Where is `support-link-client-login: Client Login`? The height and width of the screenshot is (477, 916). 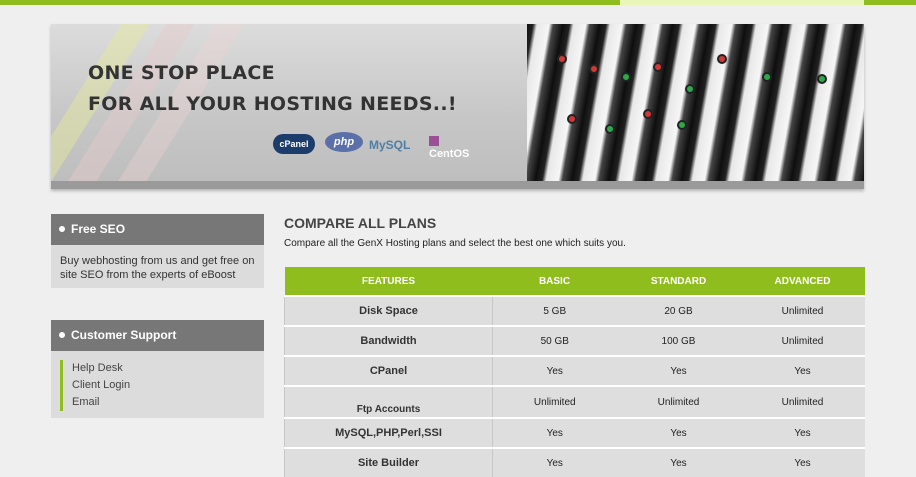 support-link-client-login: Client Login is located at coordinates (162, 385).